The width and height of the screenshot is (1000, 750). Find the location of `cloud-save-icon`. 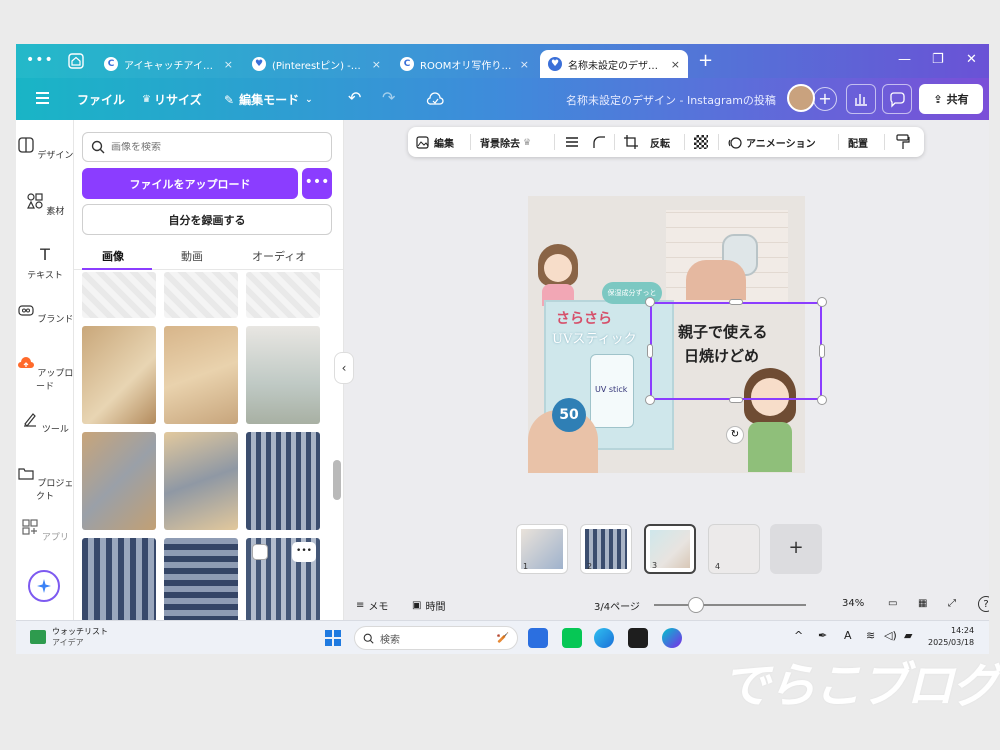

cloud-save-icon is located at coordinates (435, 99).